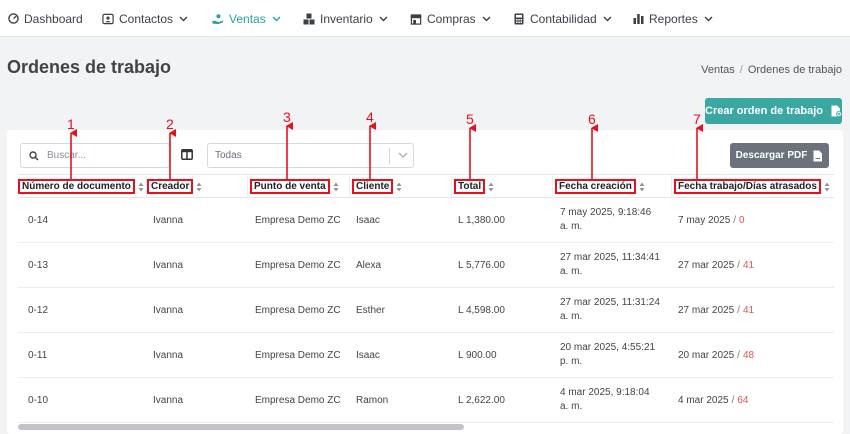 This screenshot has height=434, width=850. Describe the element at coordinates (370, 117) in the screenshot. I see `annotation-number-4: 4` at that location.